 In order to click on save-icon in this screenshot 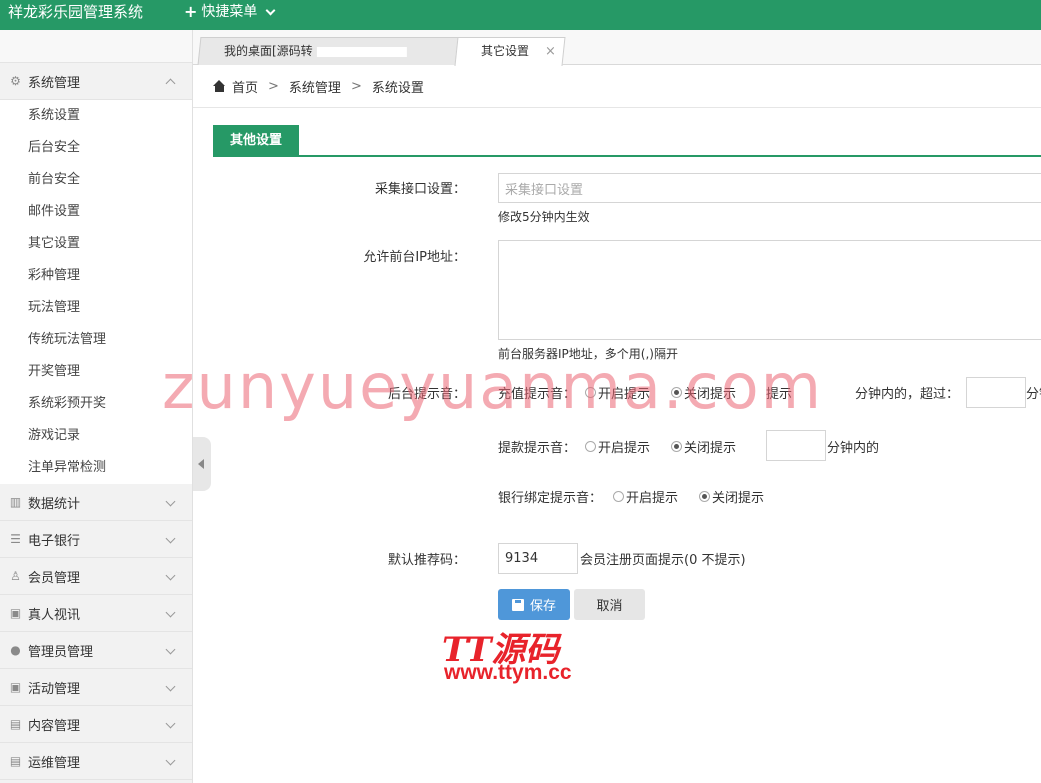, I will do `click(517, 604)`.